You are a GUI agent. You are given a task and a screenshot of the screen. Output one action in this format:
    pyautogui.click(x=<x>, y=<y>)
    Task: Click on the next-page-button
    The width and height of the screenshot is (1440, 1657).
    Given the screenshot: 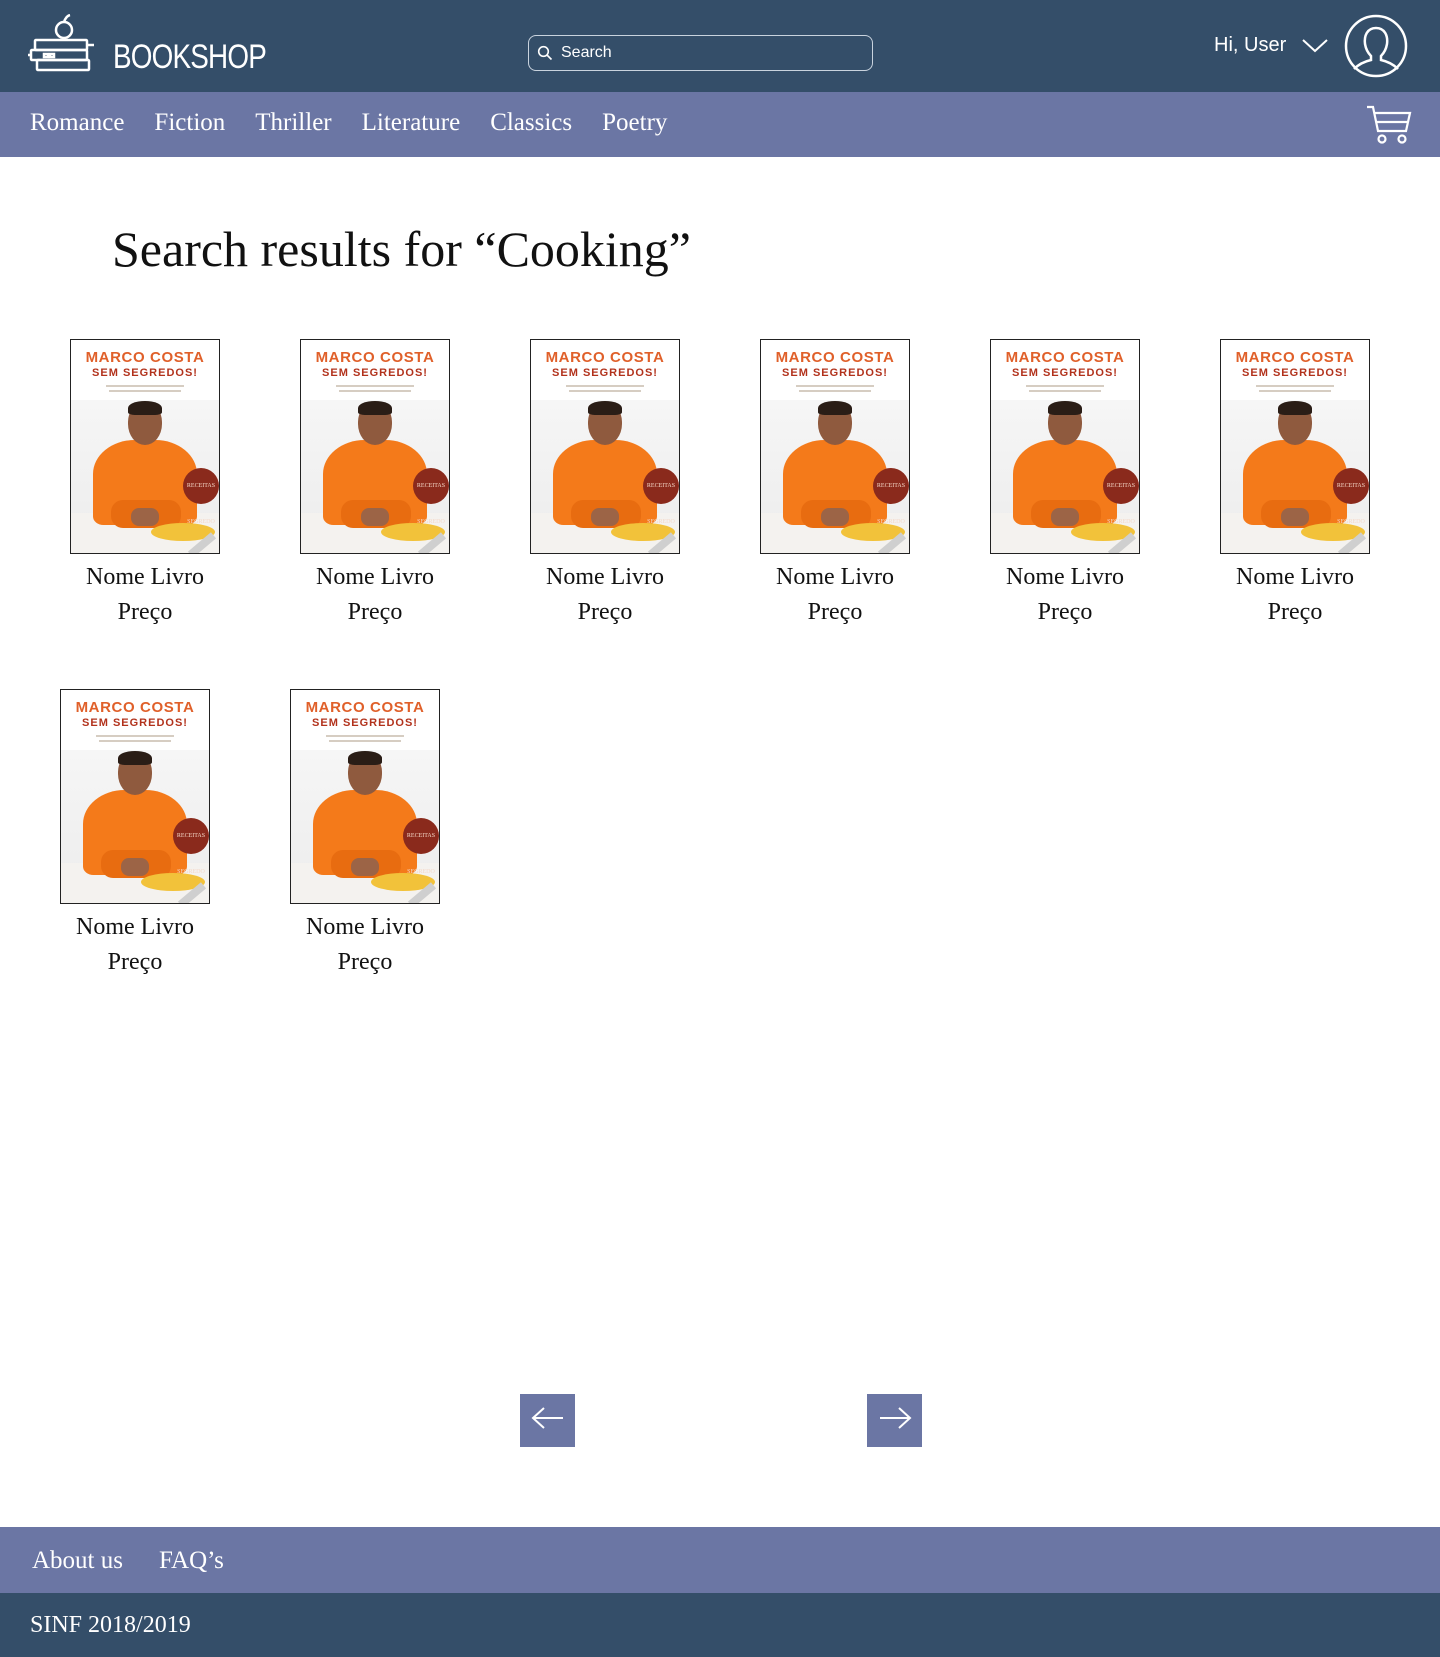 What is the action you would take?
    pyautogui.click(x=894, y=1420)
    